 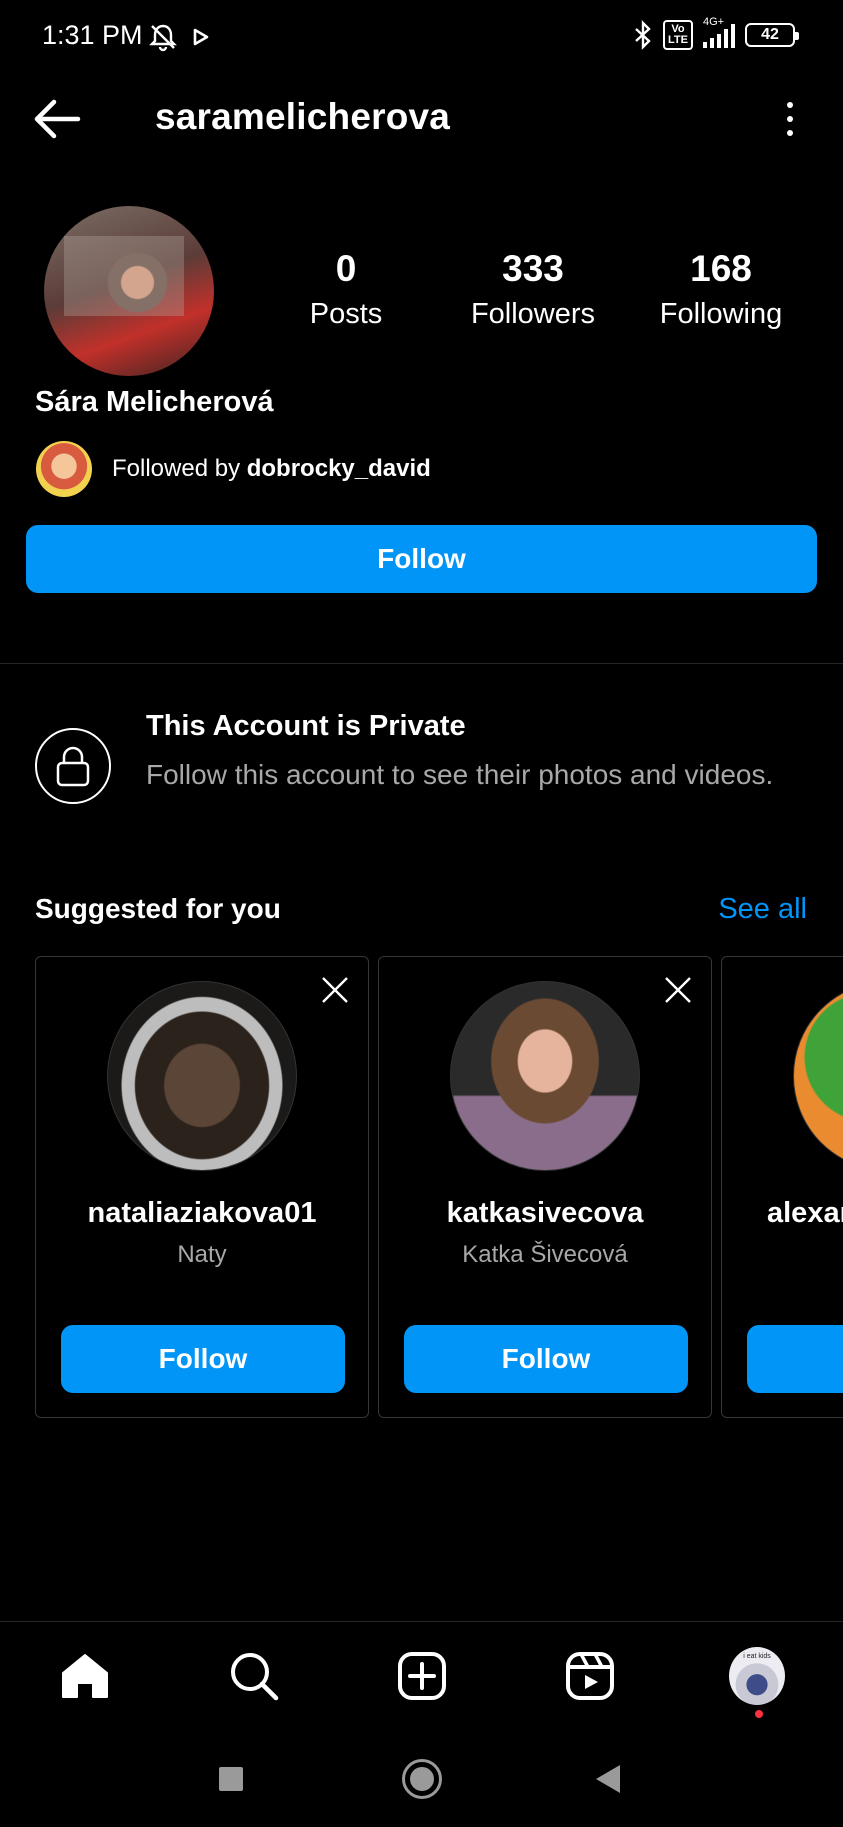 I want to click on following-stat: 168 Following, so click(x=721, y=289).